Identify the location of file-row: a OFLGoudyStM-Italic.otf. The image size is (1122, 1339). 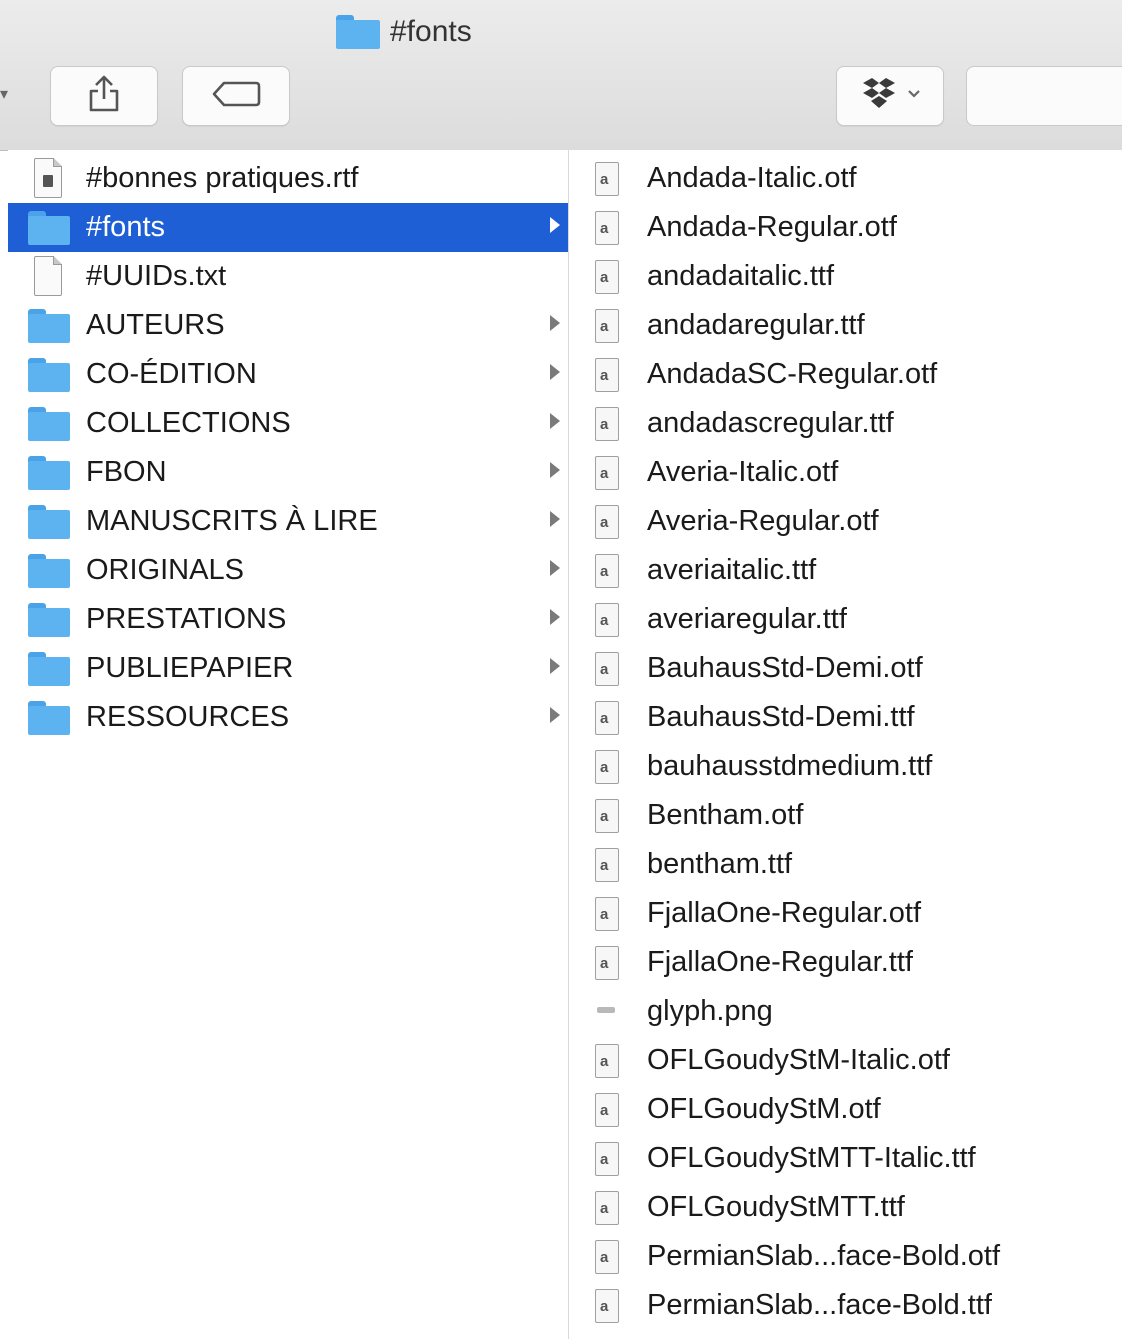
(845, 1060).